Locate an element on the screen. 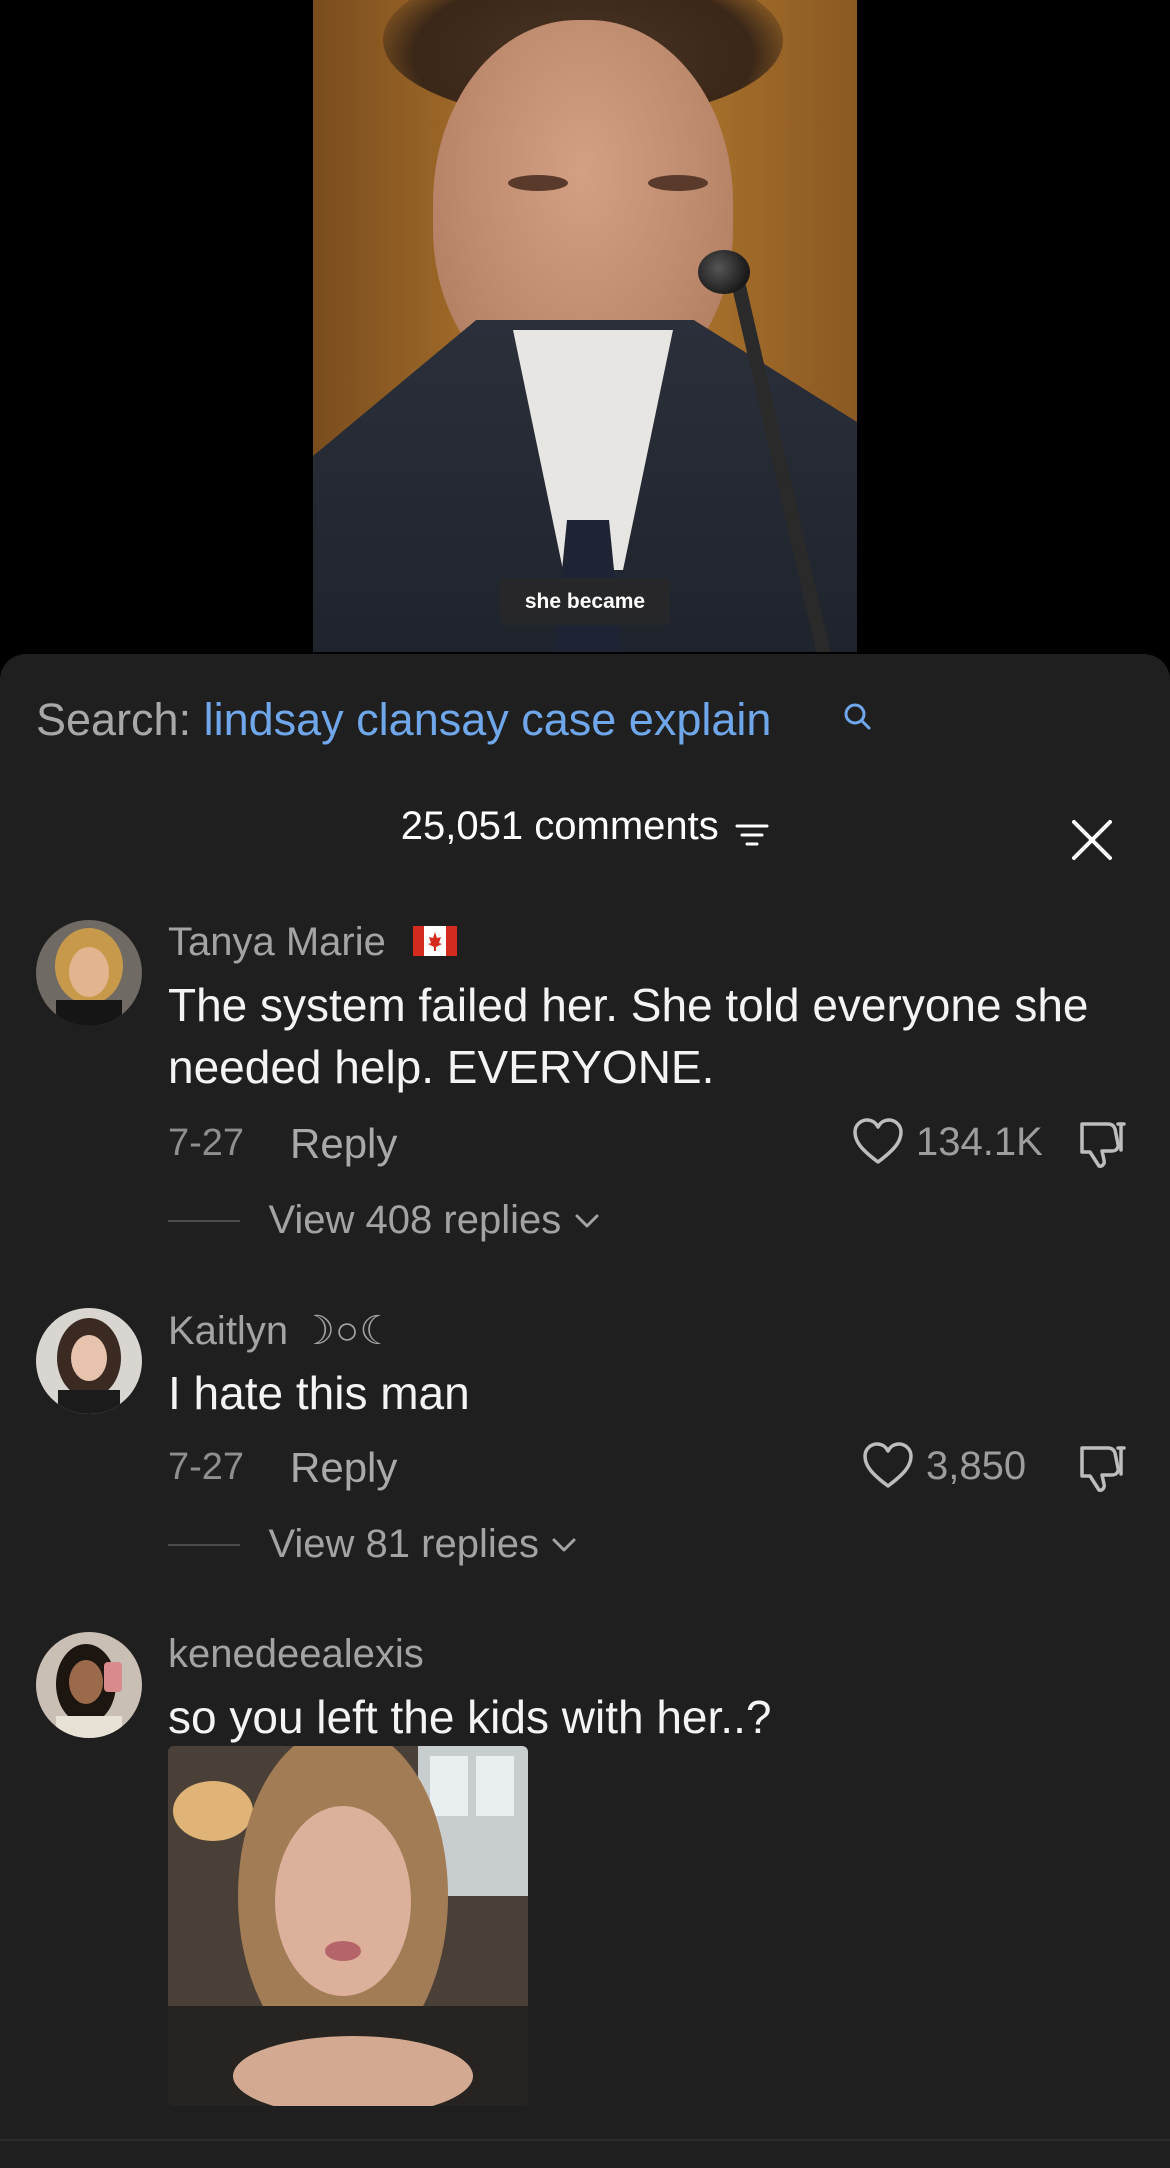  view-replies-label: View 408 replies is located at coordinates (414, 1220).